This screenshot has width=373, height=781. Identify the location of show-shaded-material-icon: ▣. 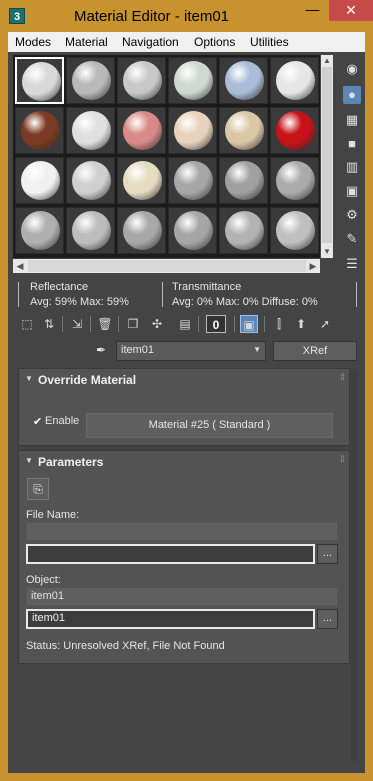
(249, 324).